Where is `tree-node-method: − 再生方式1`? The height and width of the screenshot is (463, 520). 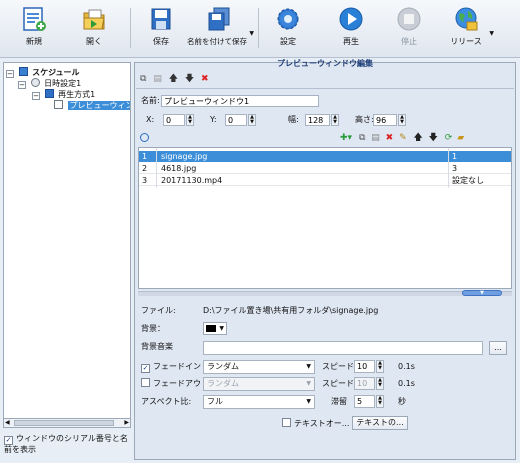
tree-node-method: − 再生方式1 is located at coordinates (63, 94).